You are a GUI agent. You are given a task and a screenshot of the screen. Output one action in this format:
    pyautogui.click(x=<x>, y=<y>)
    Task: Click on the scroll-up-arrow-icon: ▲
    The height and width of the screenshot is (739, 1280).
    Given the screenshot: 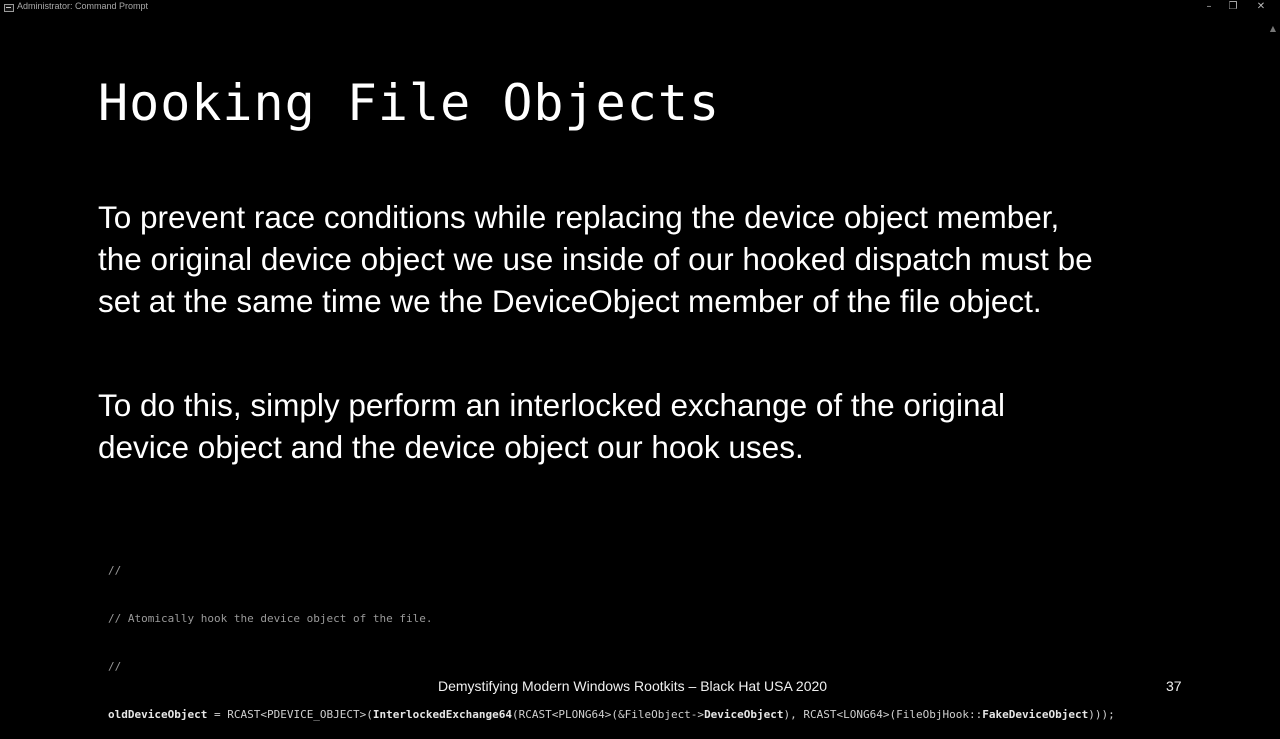 What is the action you would take?
    pyautogui.click(x=1273, y=29)
    